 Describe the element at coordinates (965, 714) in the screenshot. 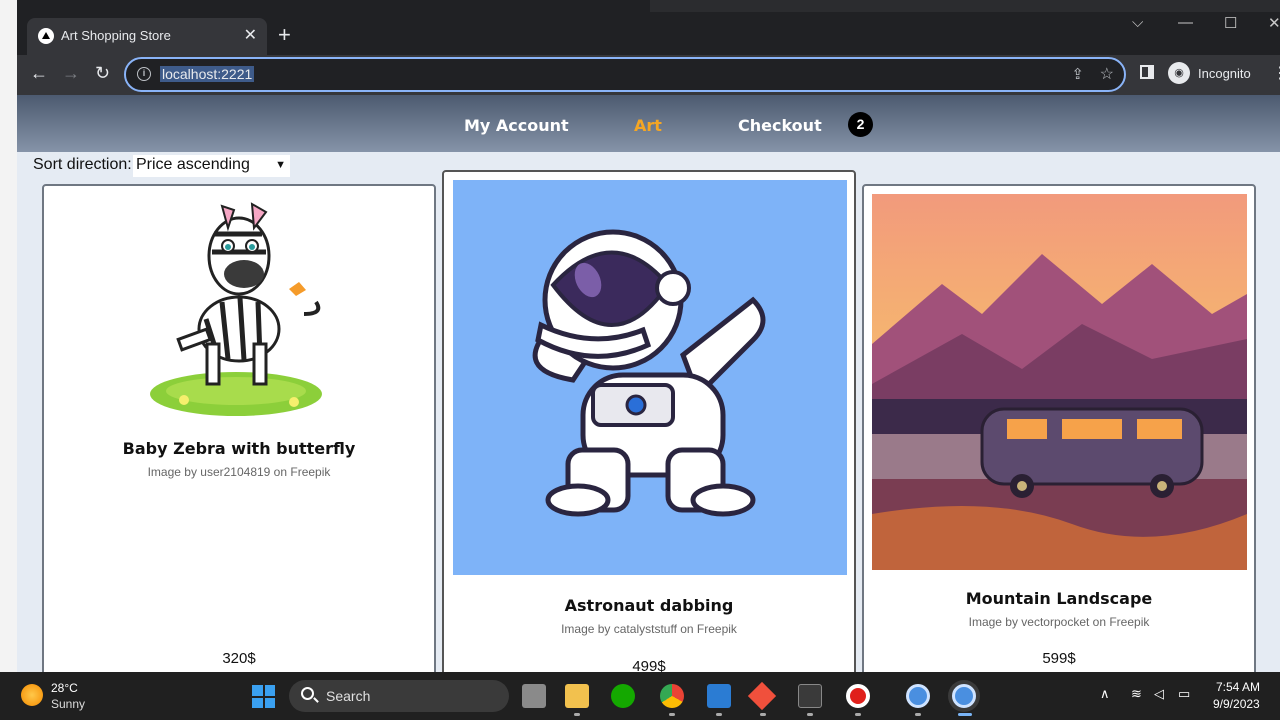

I see `active-indicator` at that location.